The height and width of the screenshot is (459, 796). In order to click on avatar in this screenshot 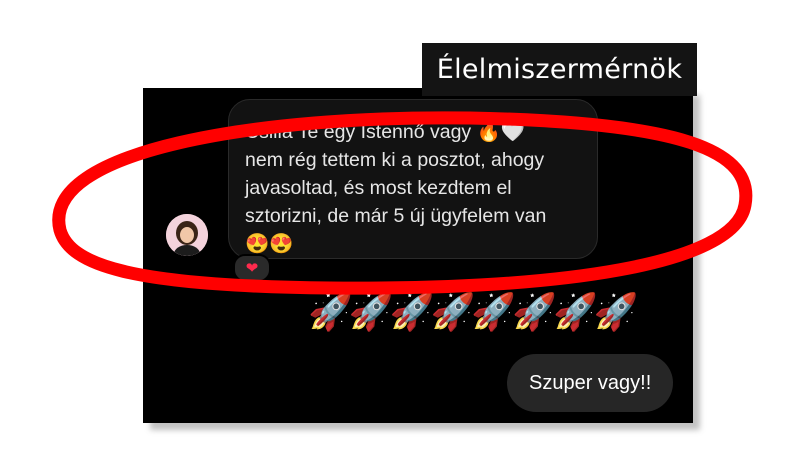, I will do `click(187, 235)`.